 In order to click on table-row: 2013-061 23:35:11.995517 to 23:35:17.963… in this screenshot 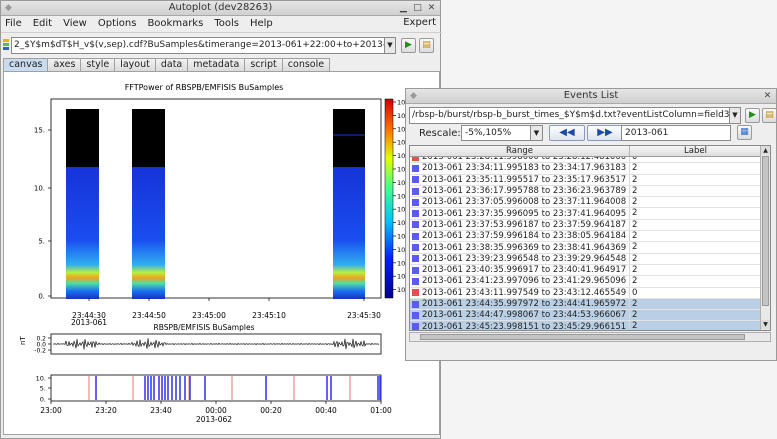, I will do `click(586, 180)`.